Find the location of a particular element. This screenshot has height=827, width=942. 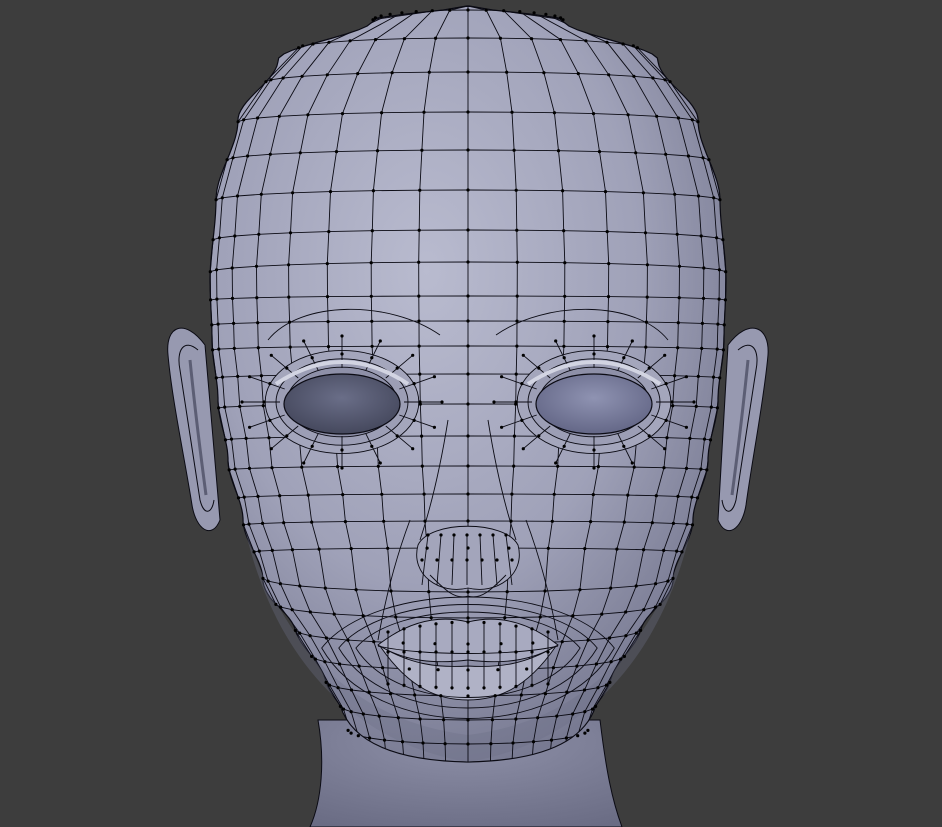

right-ear is located at coordinates (743, 429).